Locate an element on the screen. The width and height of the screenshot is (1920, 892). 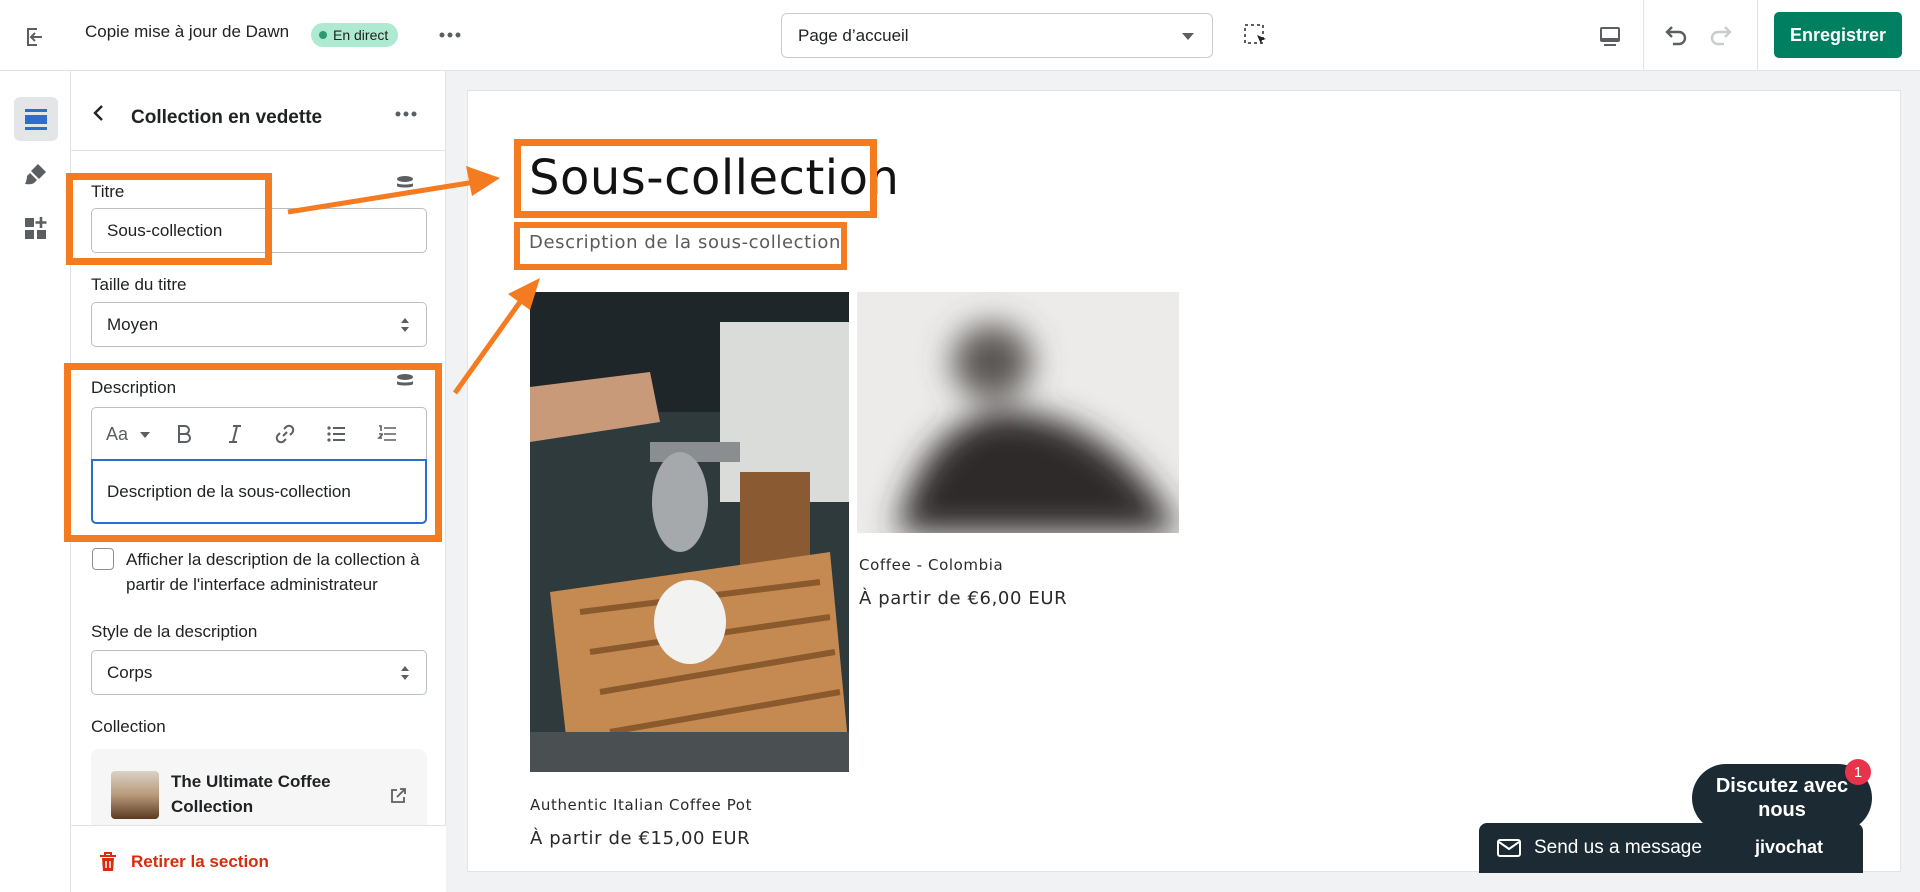
chat-message-label: Send us a message is located at coordinates (1618, 847).